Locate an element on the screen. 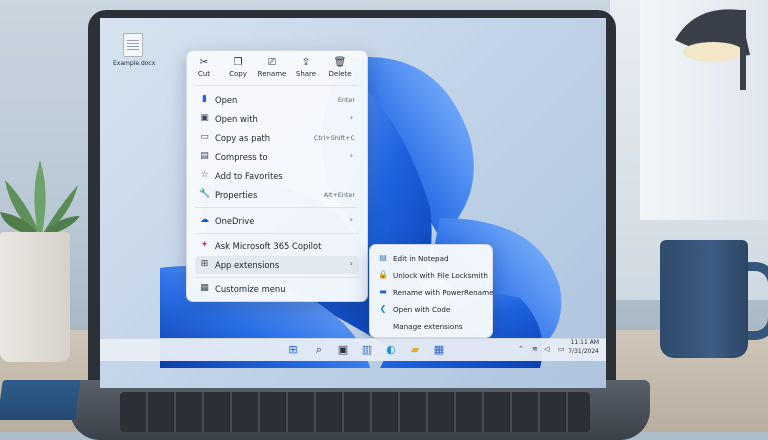 This screenshot has width=768, height=440. menu-item-customize-menu: ▦ Customize menu is located at coordinates (277, 289).